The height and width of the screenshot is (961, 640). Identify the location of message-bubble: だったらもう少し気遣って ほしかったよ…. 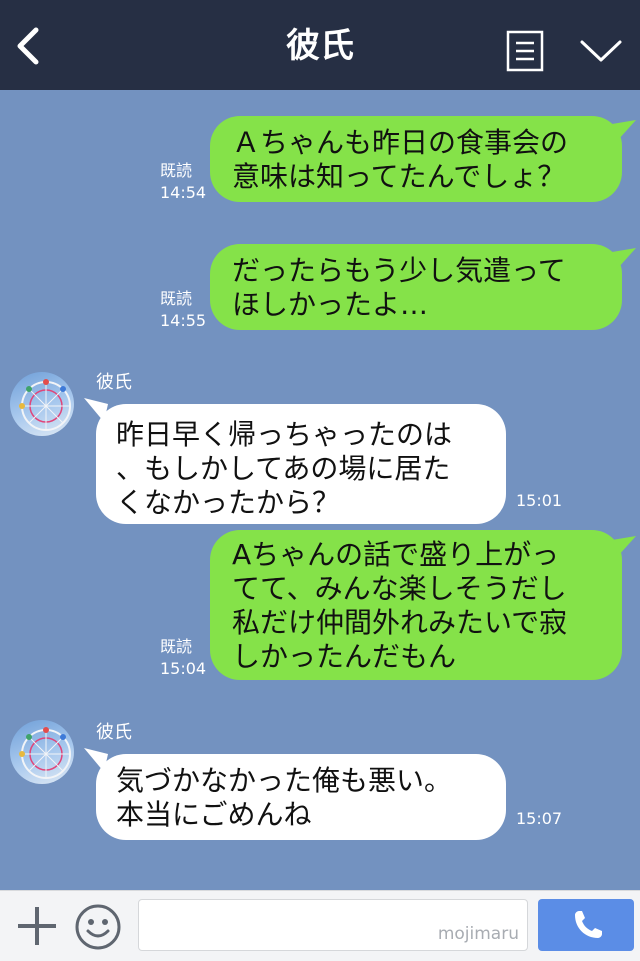
(416, 287).